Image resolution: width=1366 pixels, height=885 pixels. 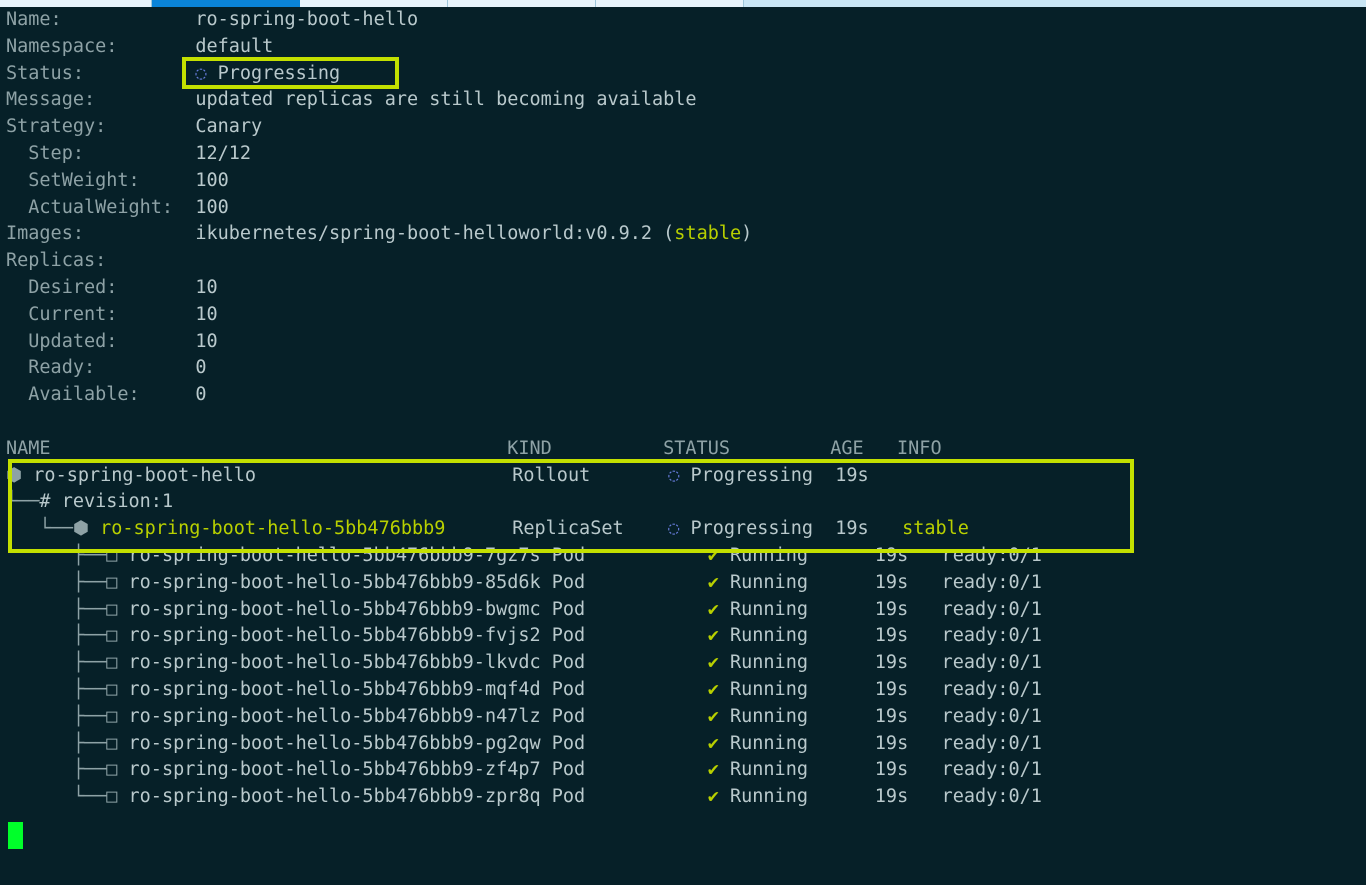 What do you see at coordinates (683, 422) in the screenshot?
I see `output-blank-gap` at bounding box center [683, 422].